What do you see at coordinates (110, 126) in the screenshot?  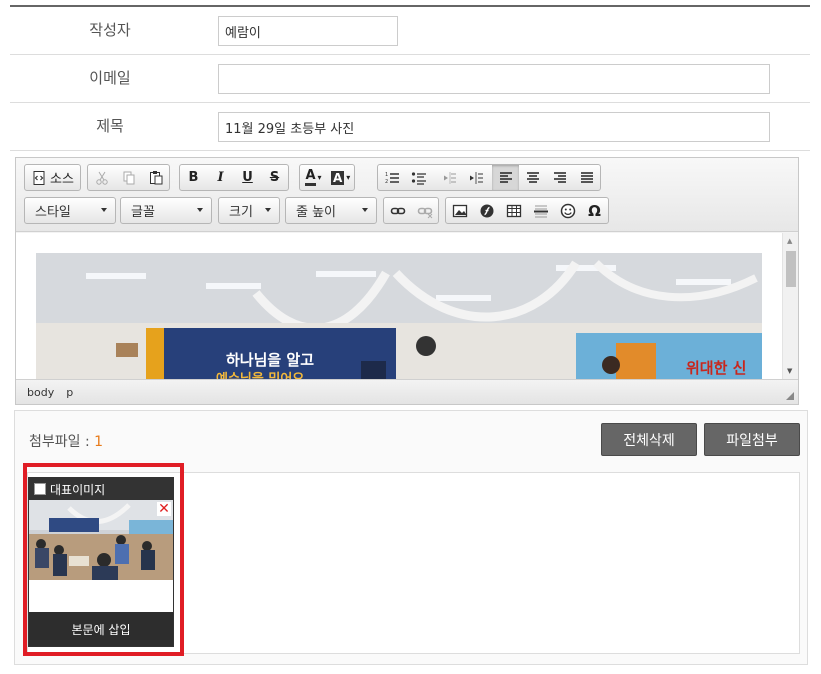 I see `subject-label: 제목` at bounding box center [110, 126].